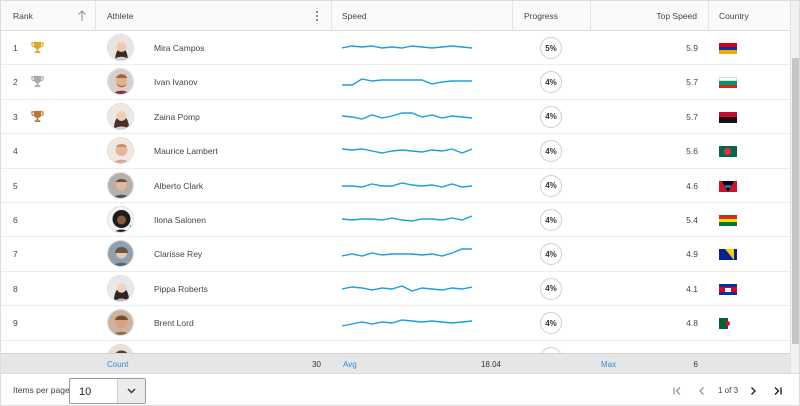 This screenshot has height=406, width=800. What do you see at coordinates (692, 48) in the screenshot?
I see `top-speed-cell: 5.9` at bounding box center [692, 48].